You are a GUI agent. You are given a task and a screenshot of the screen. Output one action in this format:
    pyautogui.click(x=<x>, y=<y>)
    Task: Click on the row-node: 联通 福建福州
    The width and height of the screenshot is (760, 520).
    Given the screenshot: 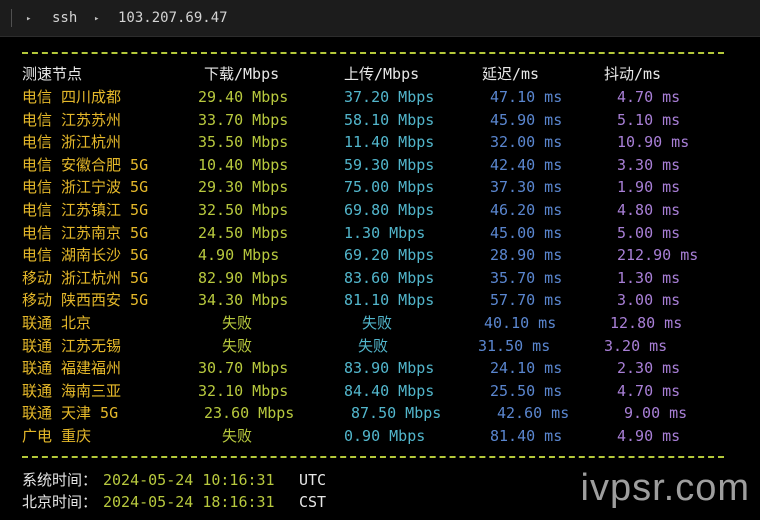 What is the action you would take?
    pyautogui.click(x=72, y=368)
    